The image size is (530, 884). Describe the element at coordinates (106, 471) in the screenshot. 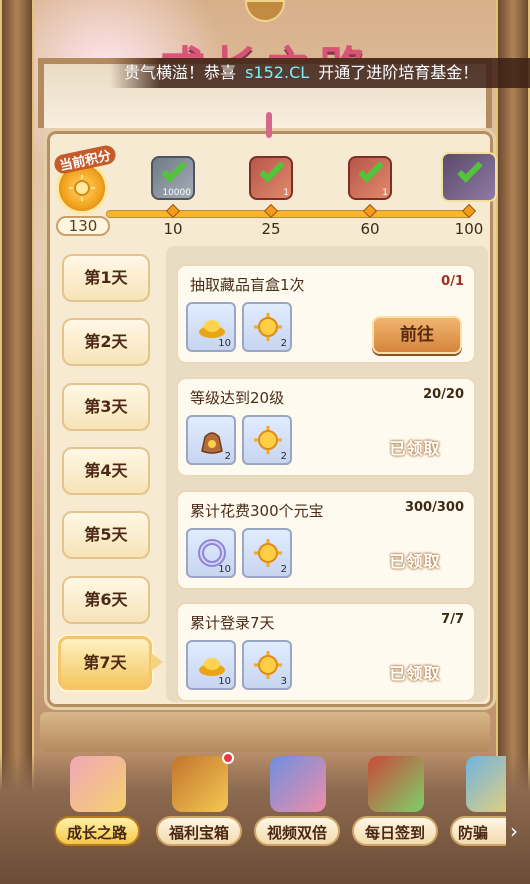

I see `tab-day-4: 第4天` at that location.